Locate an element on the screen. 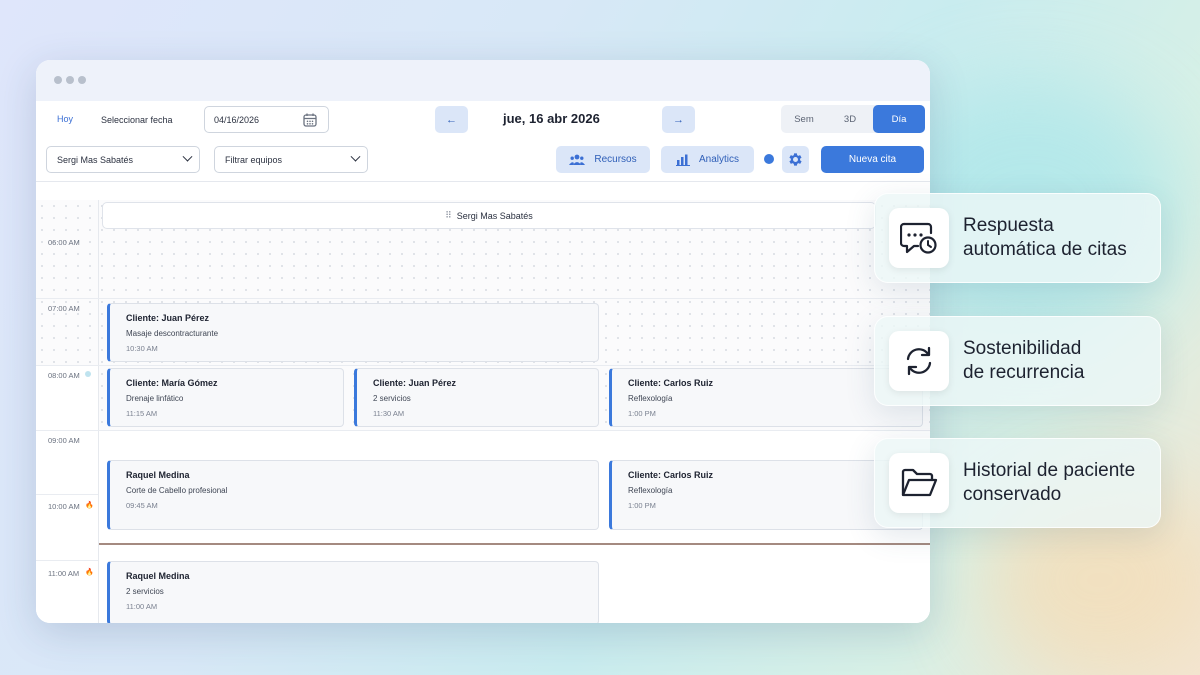 The image size is (1200, 675). feature-title: Respuesta is located at coordinates (1008, 225).